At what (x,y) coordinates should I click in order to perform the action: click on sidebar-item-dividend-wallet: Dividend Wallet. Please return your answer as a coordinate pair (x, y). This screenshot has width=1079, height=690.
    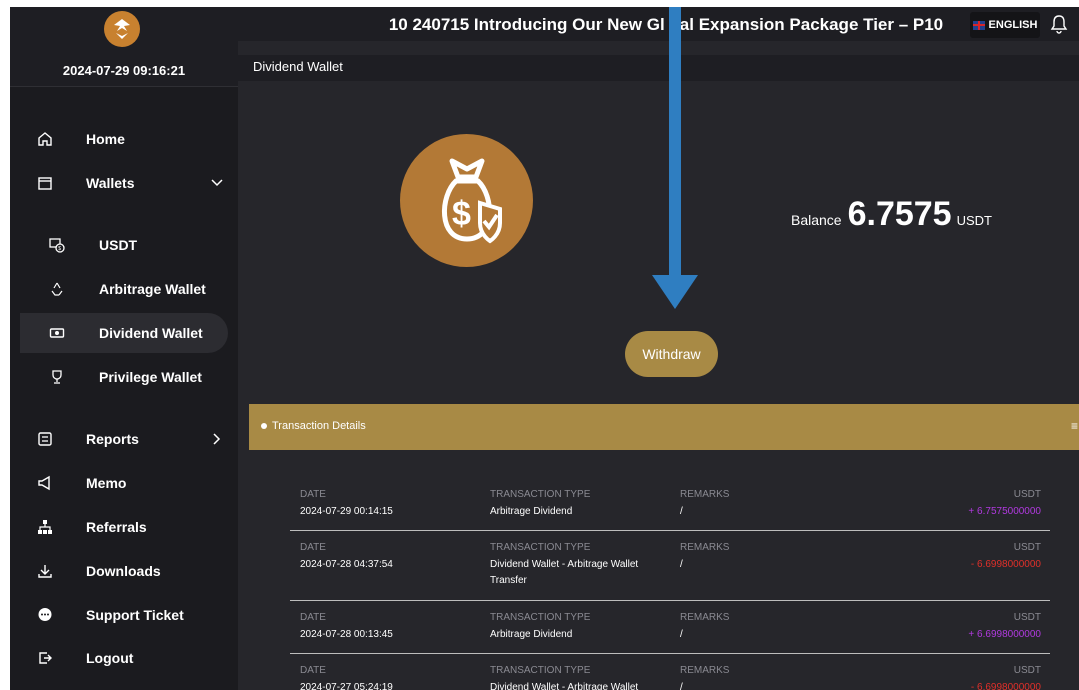
    Looking at the image, I should click on (124, 333).